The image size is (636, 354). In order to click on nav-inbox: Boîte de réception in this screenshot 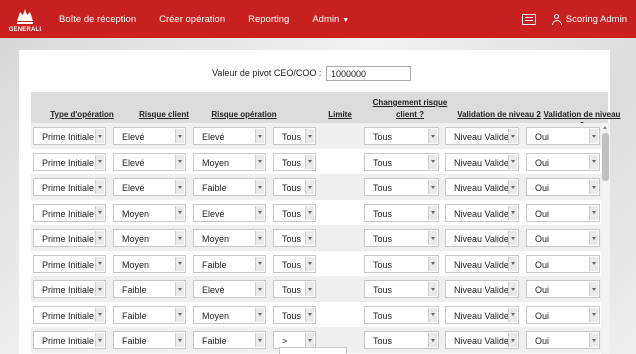, I will do `click(97, 19)`.